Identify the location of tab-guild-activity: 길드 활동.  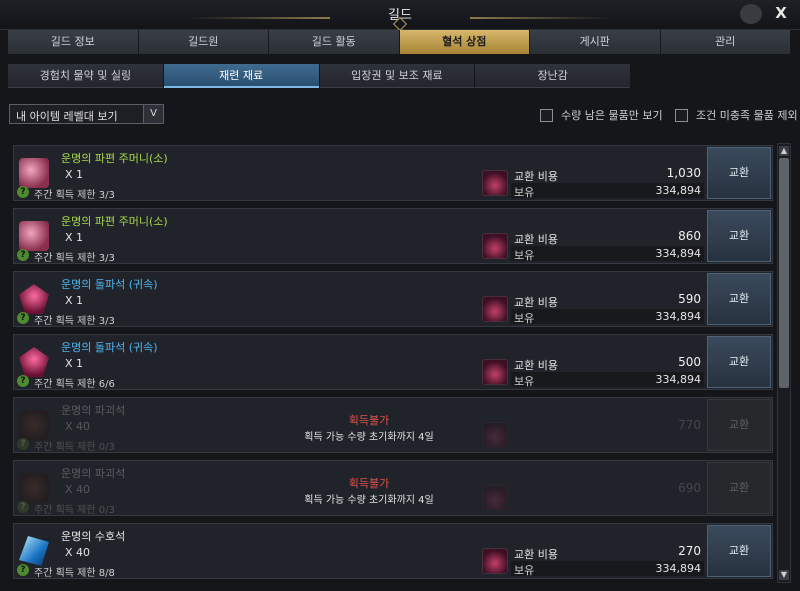
(334, 42).